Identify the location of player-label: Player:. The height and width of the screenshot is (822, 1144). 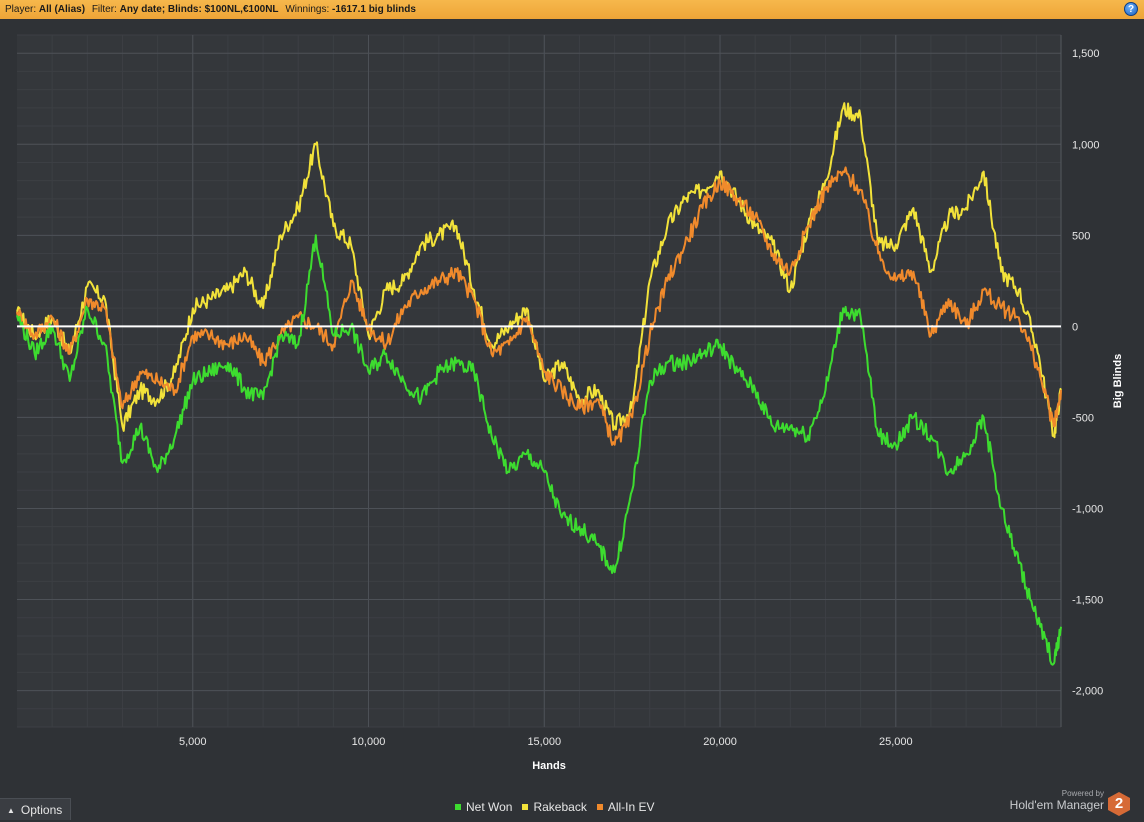
(21, 9).